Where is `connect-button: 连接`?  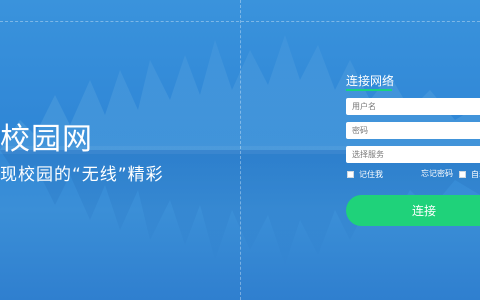 connect-button: 连接 is located at coordinates (413, 210).